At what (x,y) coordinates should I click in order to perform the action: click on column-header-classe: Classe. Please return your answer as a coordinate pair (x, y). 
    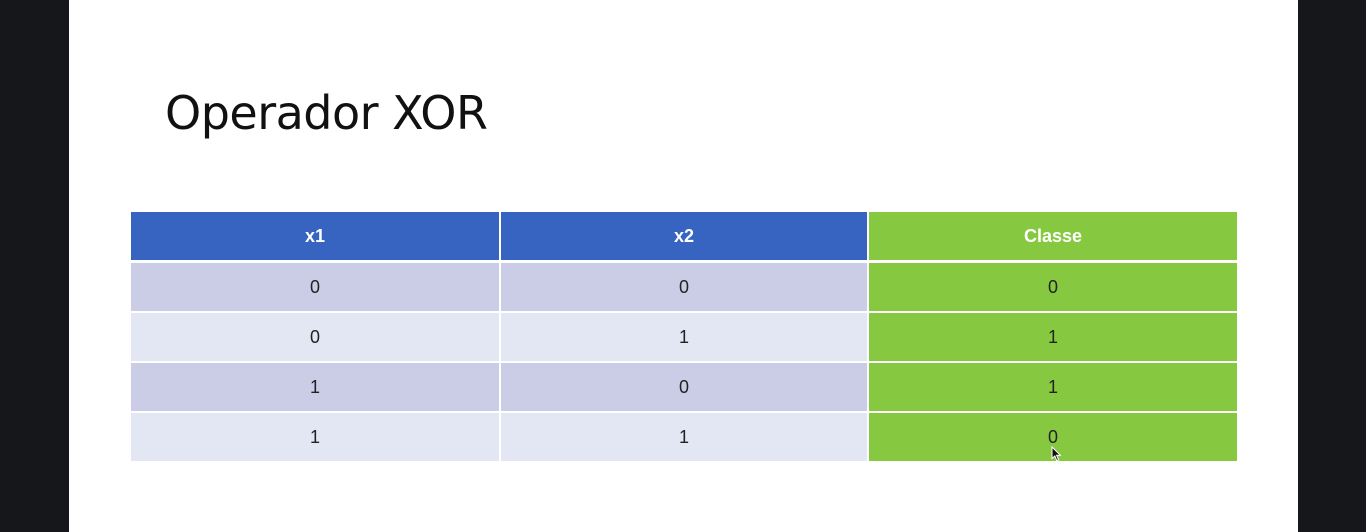
    Looking at the image, I should click on (1052, 237).